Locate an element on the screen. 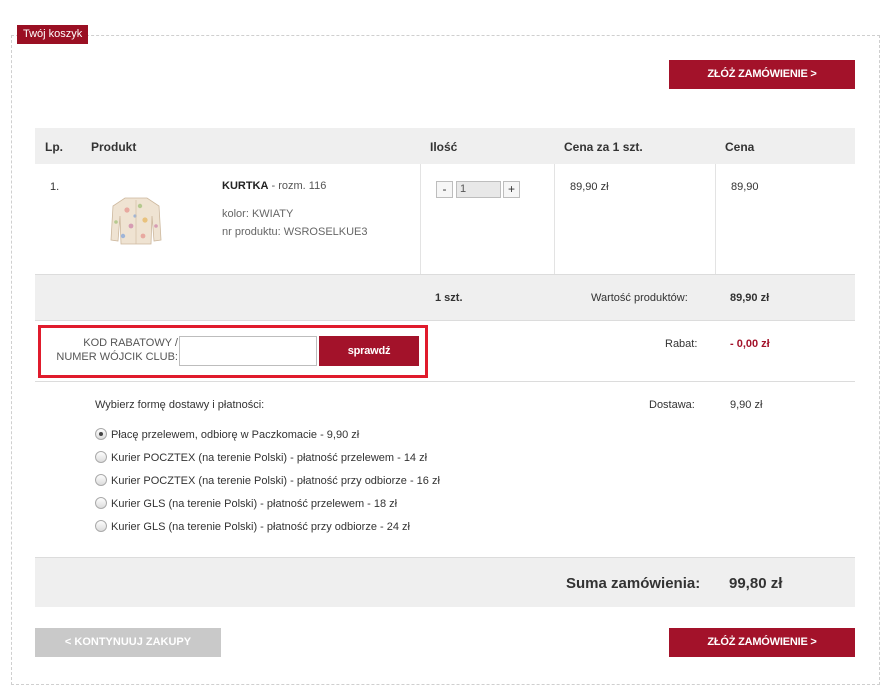 This screenshot has width=894, height=697. promo-label-line2: NUMER WÓJCIK CLUB: is located at coordinates (117, 357).